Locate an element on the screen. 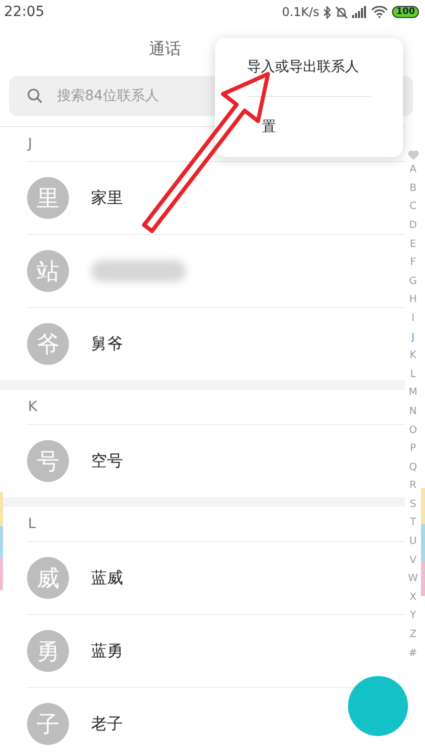 The width and height of the screenshot is (425, 756). bluetooth-icon is located at coordinates (327, 12).